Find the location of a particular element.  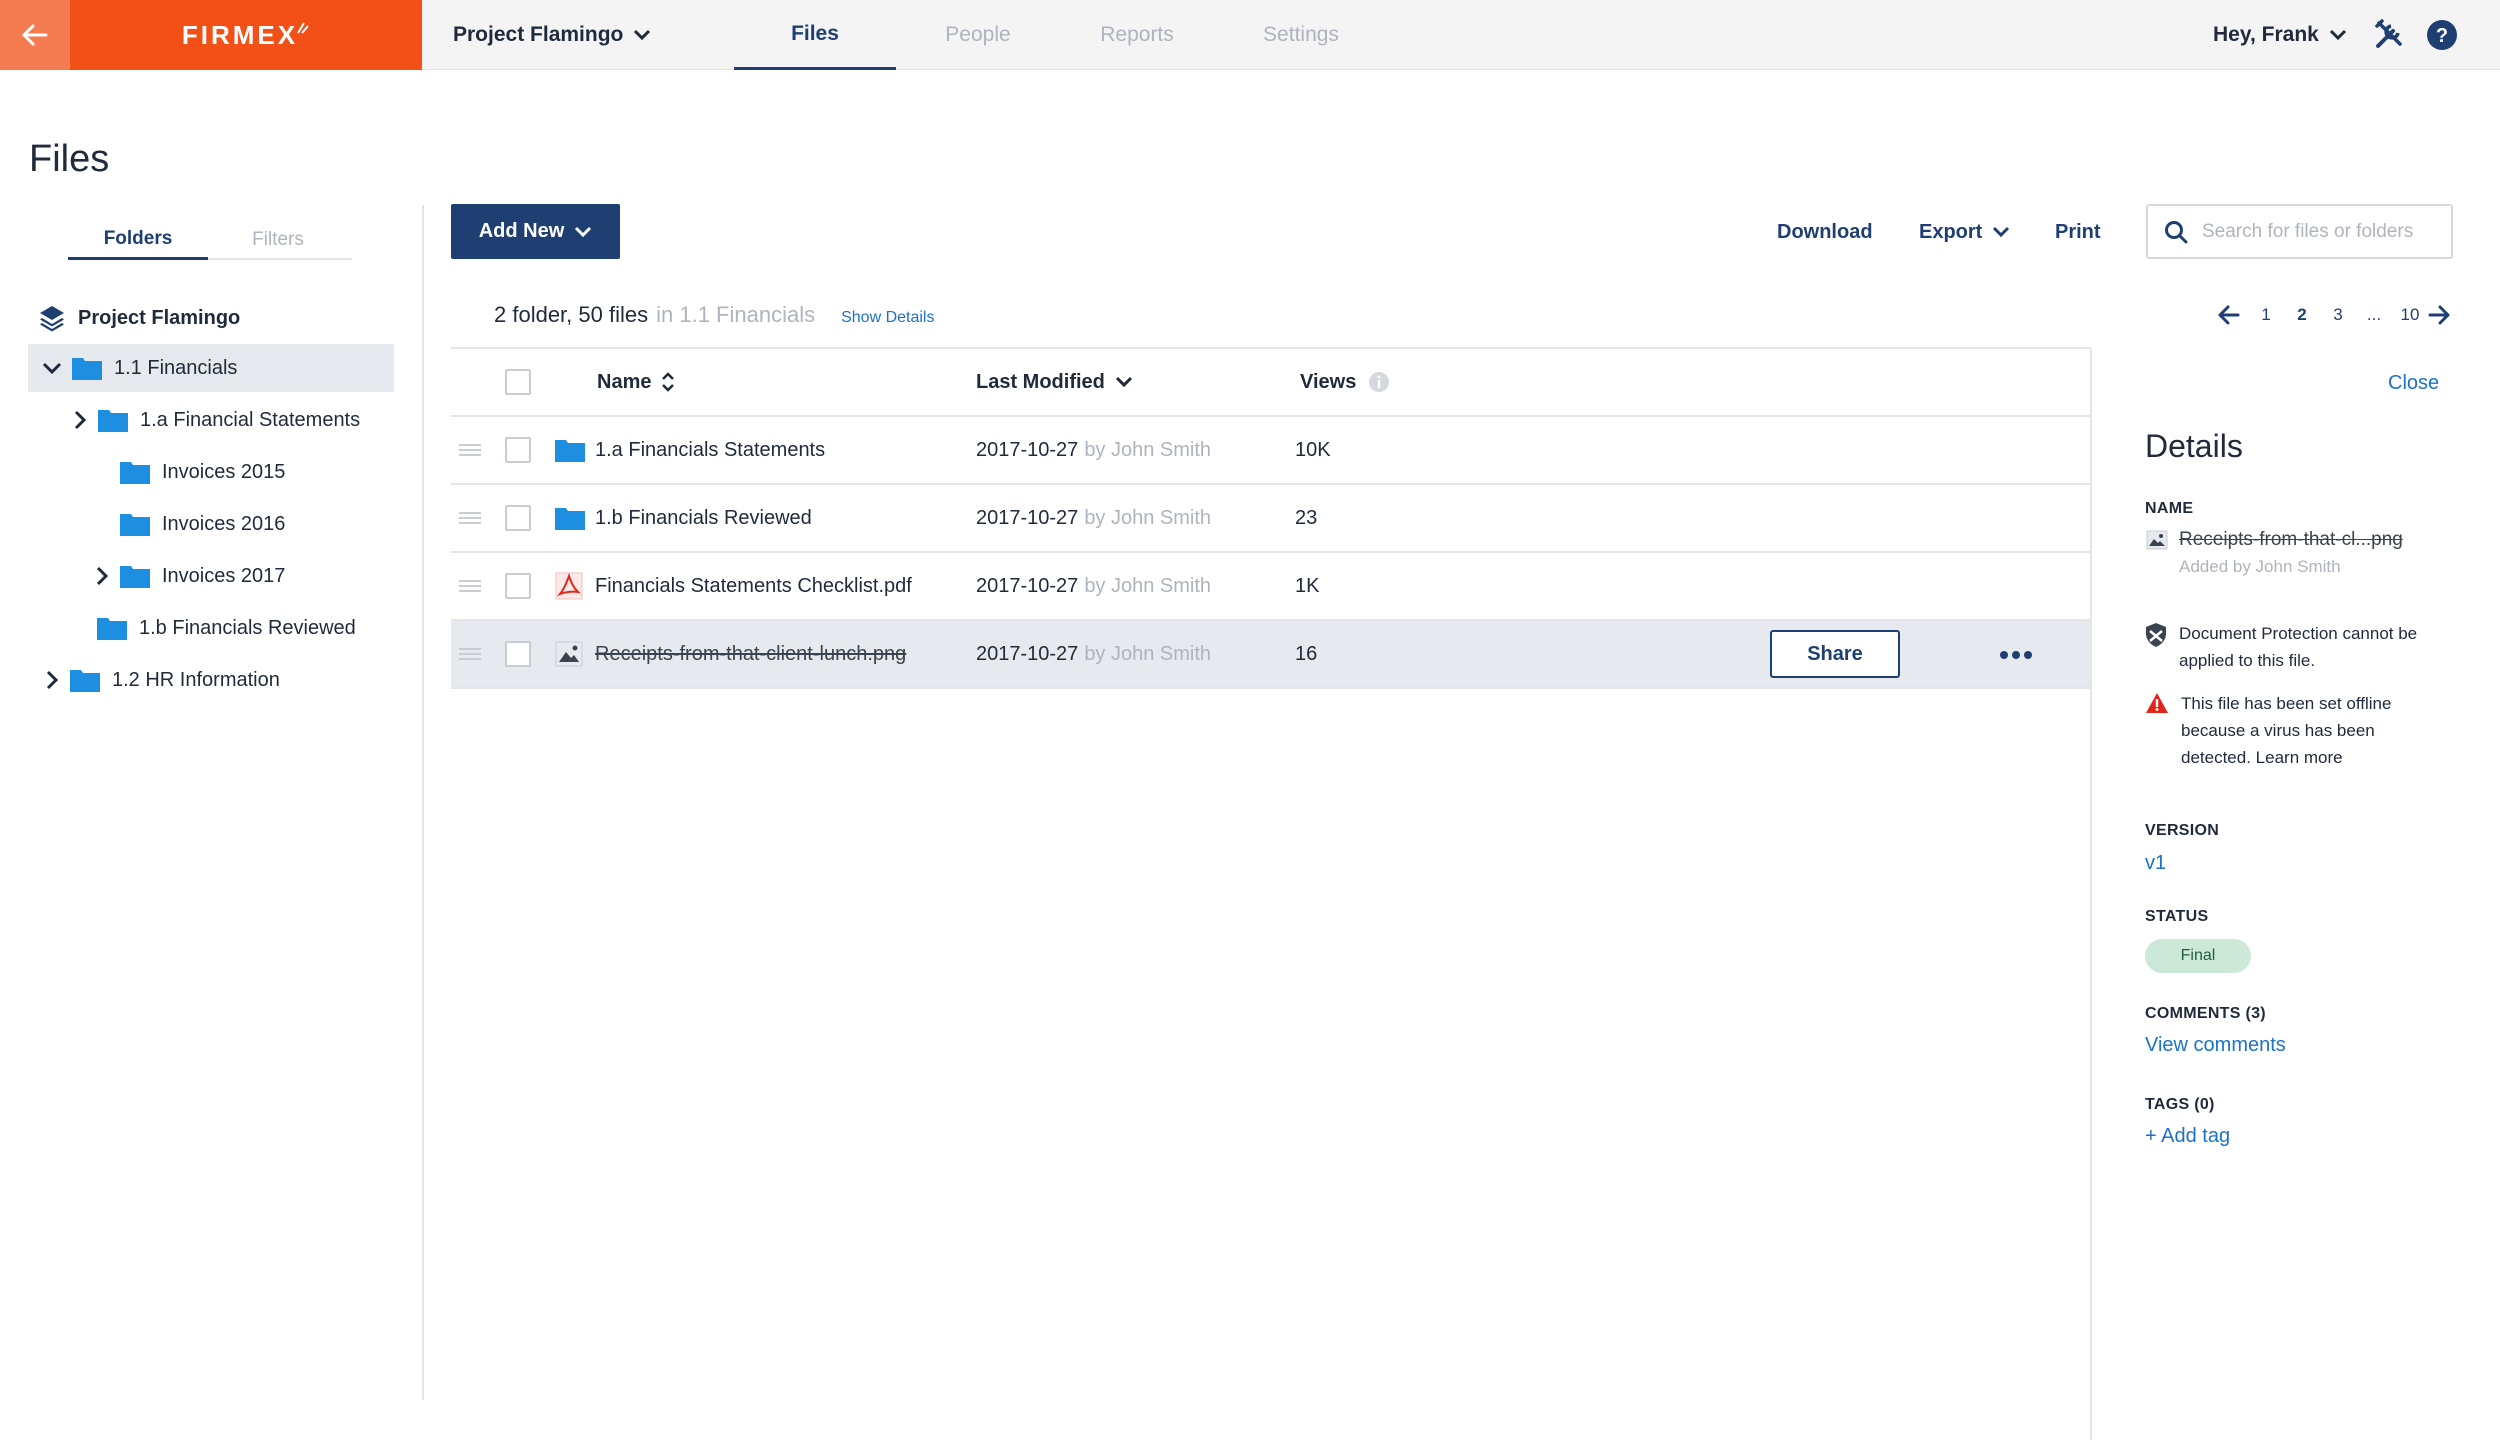

details-added-by: Added by John Smith is located at coordinates (2260, 566).